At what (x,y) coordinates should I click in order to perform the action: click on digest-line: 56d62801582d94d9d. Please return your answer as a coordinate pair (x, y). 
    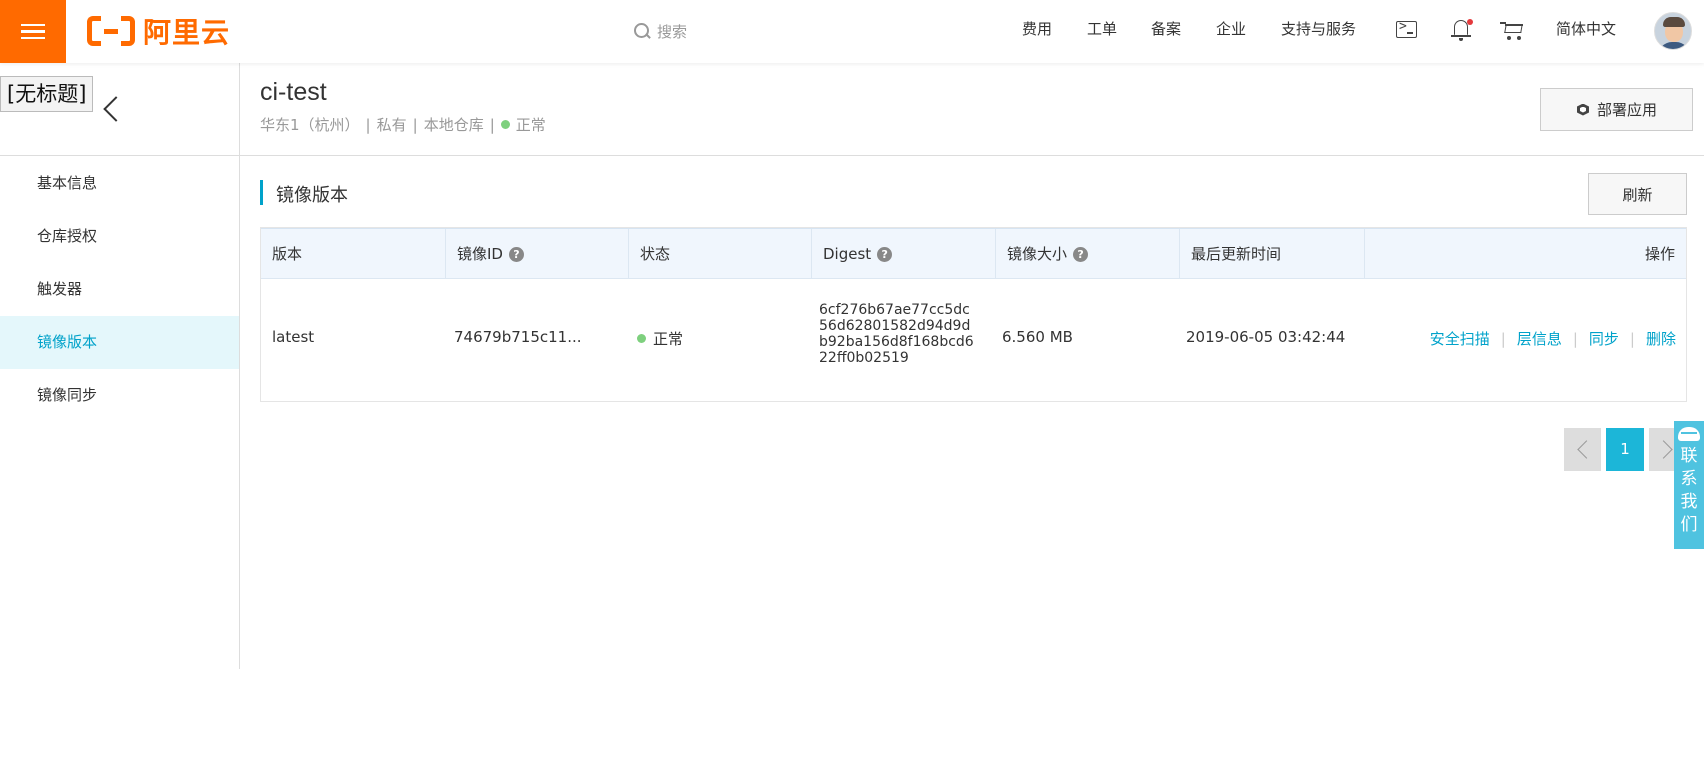
    Looking at the image, I should click on (895, 326).